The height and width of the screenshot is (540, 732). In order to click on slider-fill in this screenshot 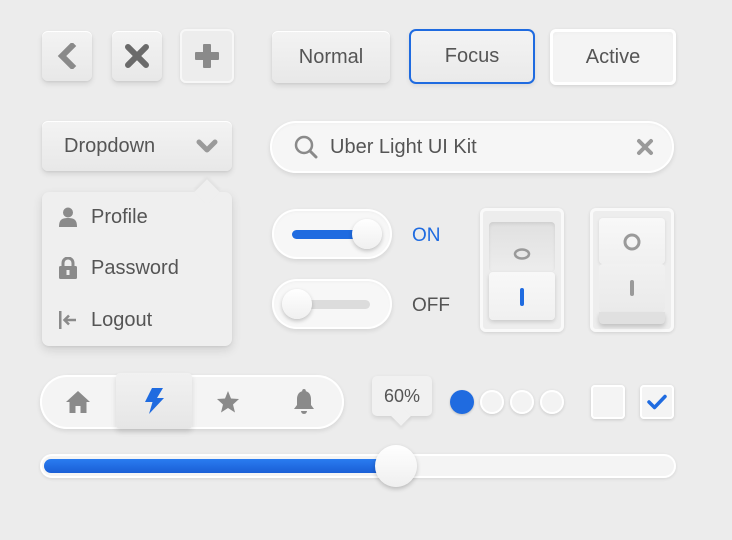, I will do `click(220, 466)`.